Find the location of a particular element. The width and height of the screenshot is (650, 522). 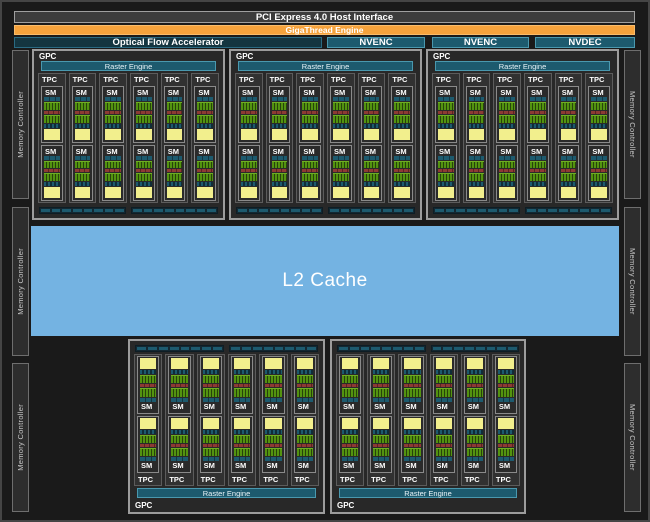

l2-cache-label: L2 Cache is located at coordinates (325, 280).